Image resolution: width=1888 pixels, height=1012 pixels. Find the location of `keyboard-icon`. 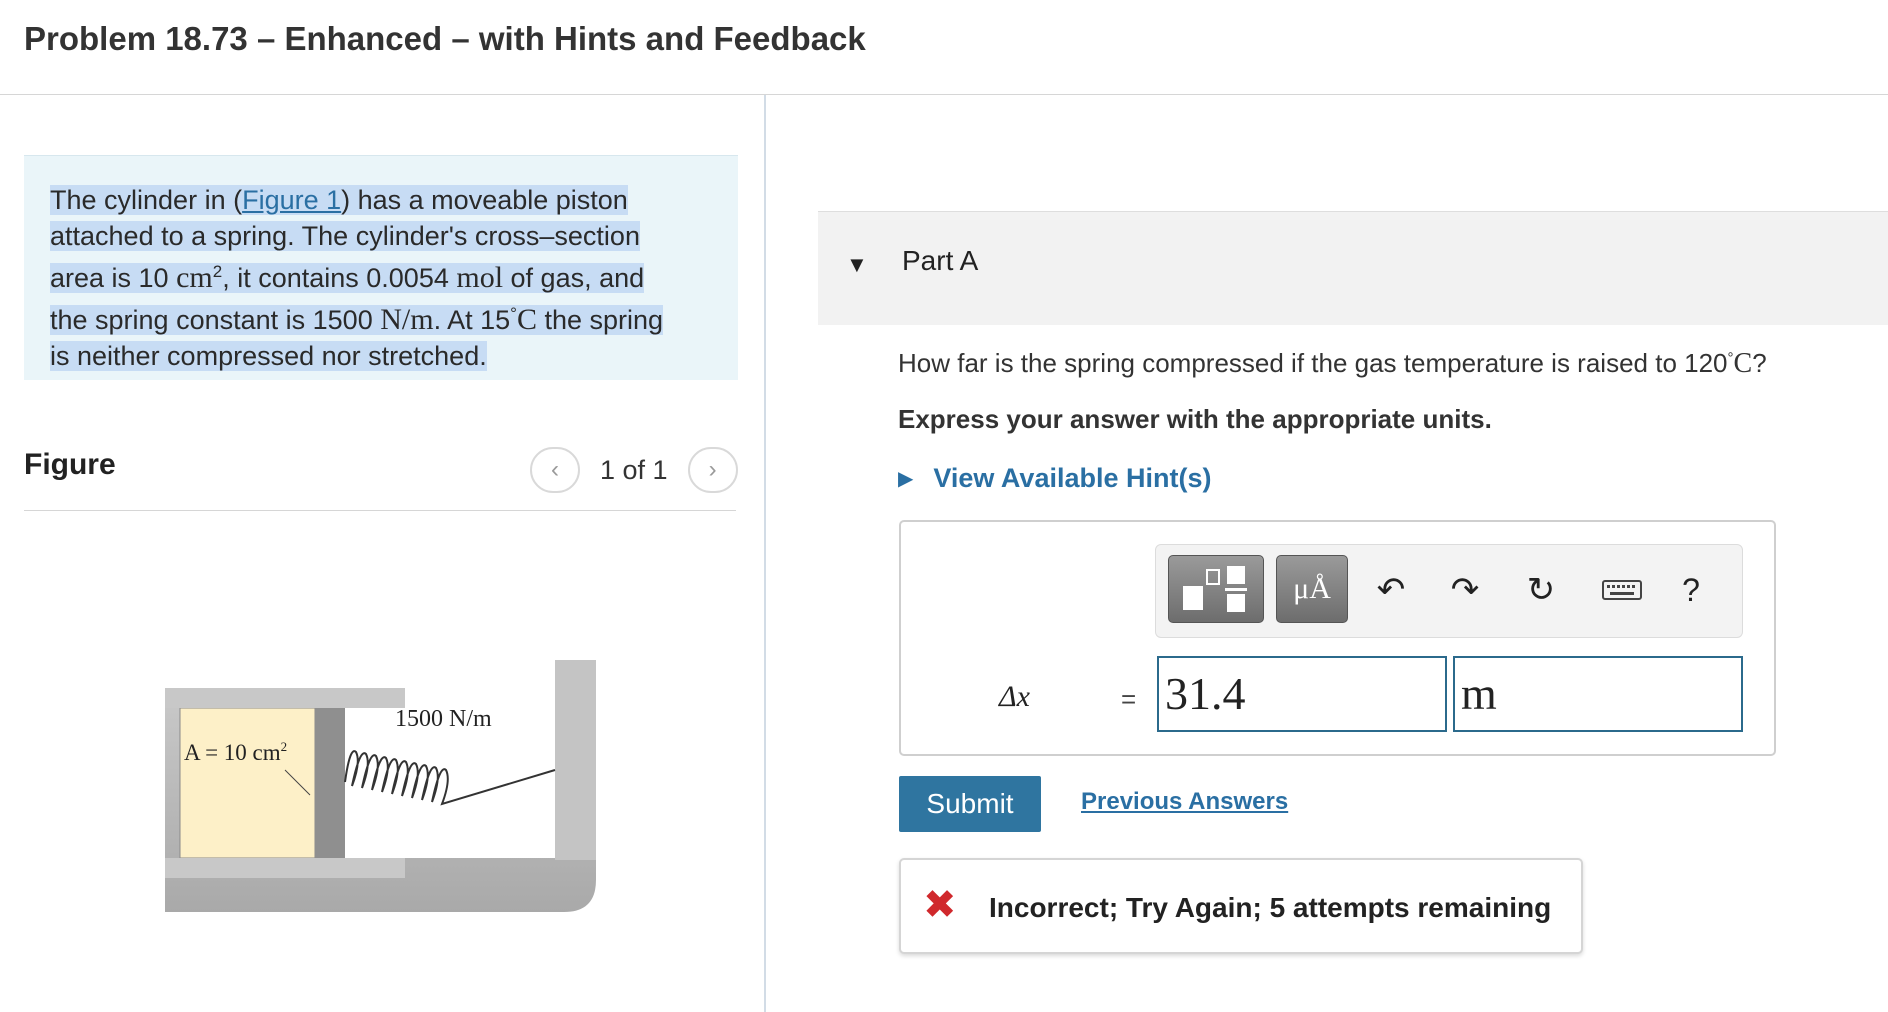

keyboard-icon is located at coordinates (1622, 590).